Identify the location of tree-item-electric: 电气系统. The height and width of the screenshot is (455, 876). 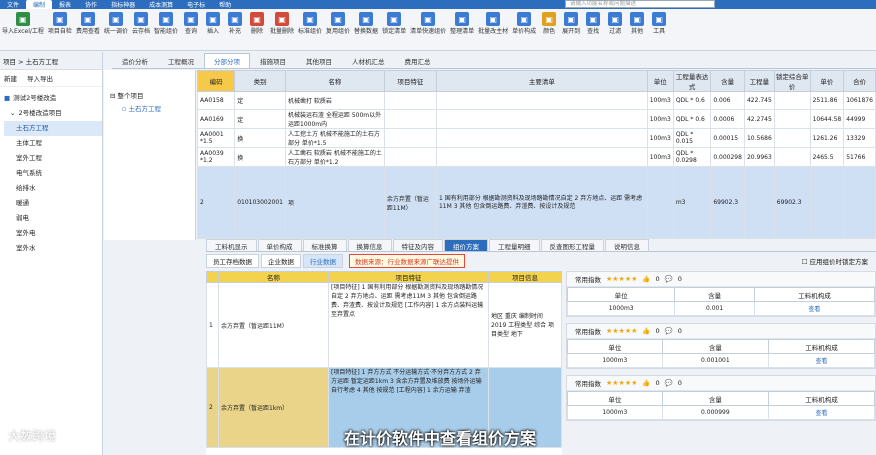
(53, 173).